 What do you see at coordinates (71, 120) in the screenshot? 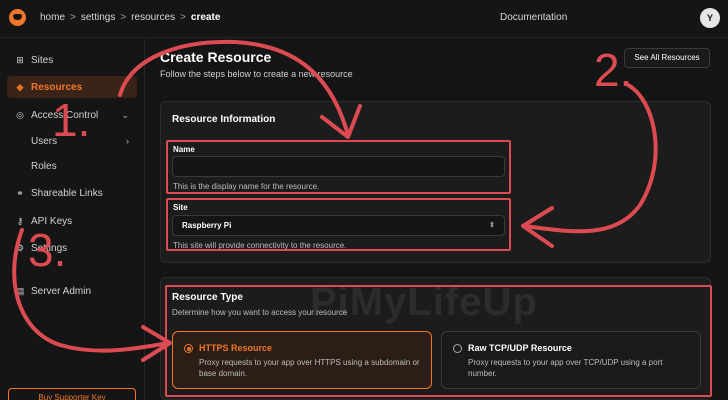
I see `step1-label: 1.` at bounding box center [71, 120].